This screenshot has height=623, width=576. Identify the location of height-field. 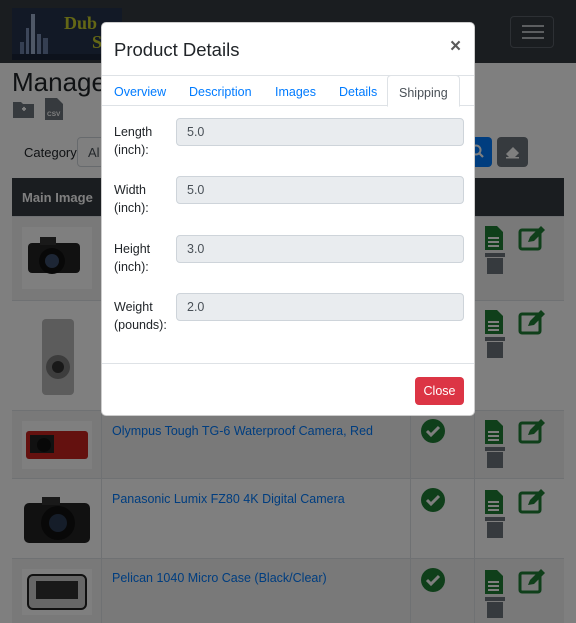
(320, 249).